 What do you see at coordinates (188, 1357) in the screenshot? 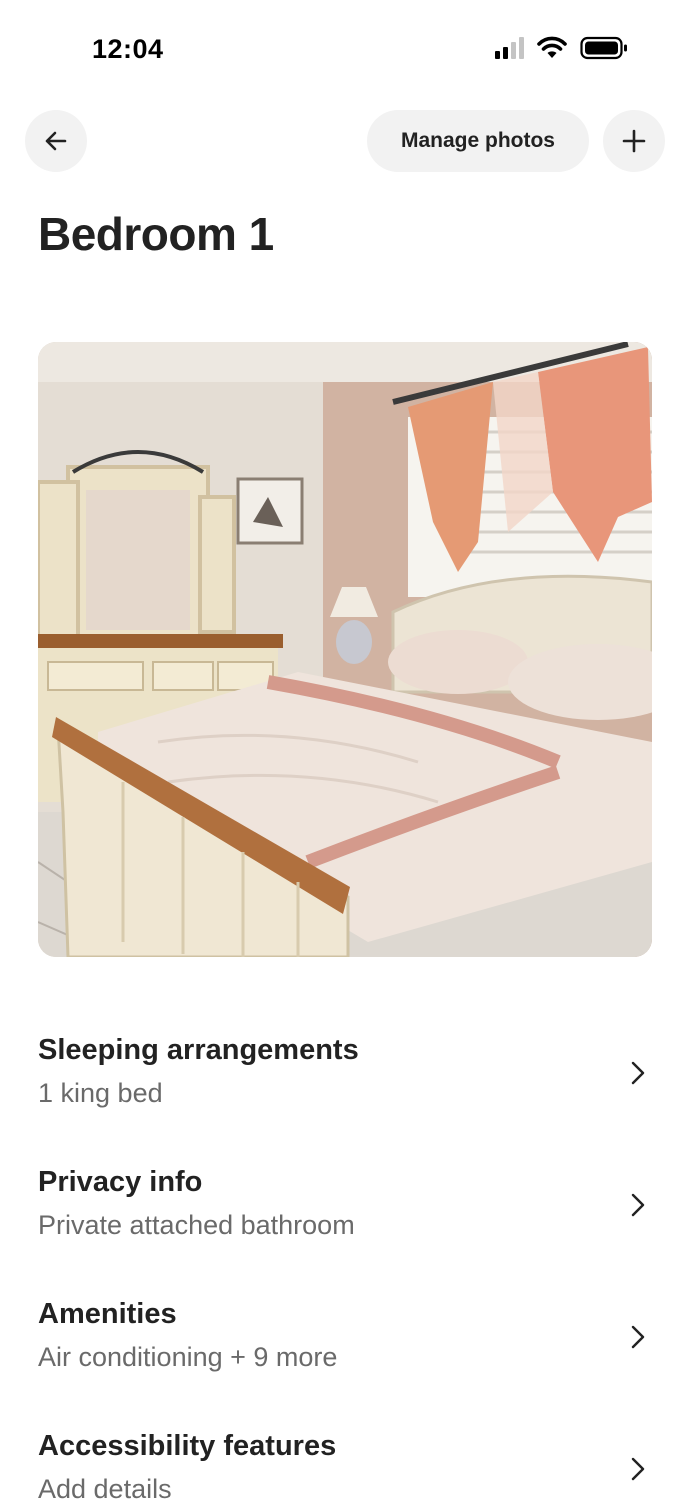
I see `row-subtitle: Air conditioning + 9 more` at bounding box center [188, 1357].